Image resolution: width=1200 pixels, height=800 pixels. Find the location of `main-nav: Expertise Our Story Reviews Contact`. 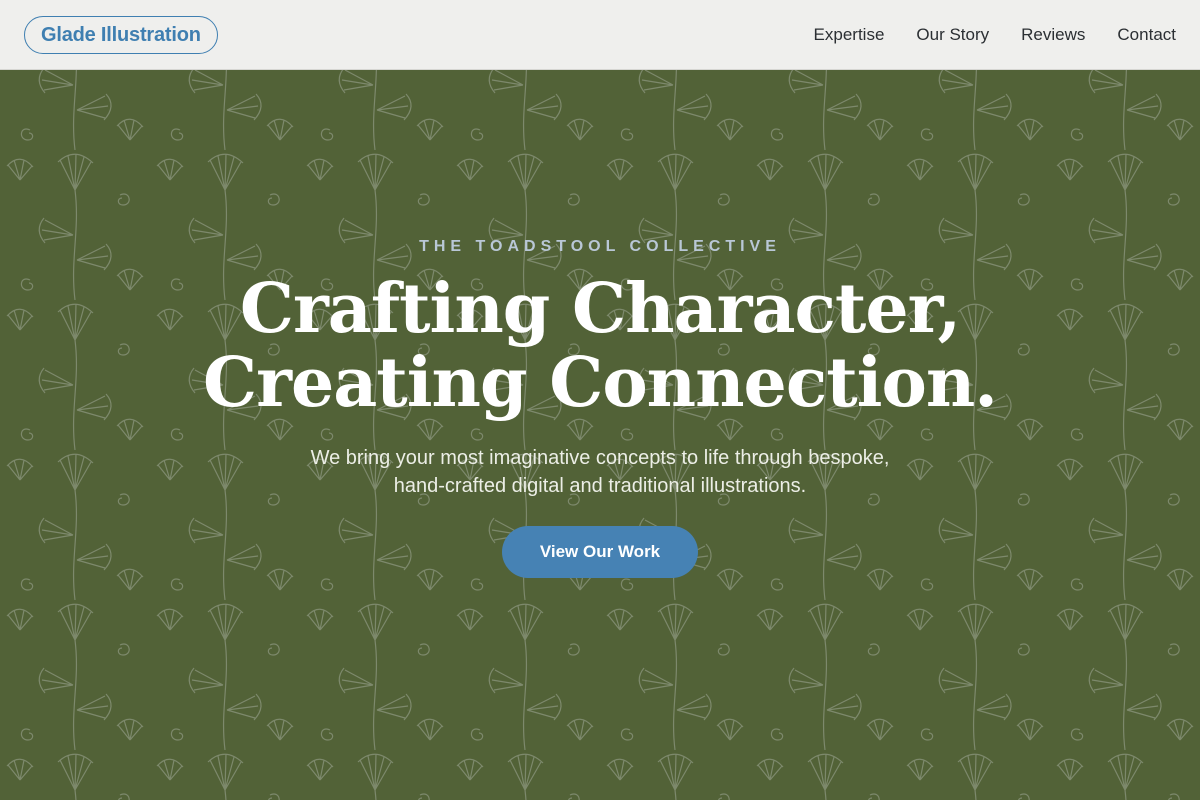

main-nav: Expertise Our Story Reviews Contact is located at coordinates (995, 35).